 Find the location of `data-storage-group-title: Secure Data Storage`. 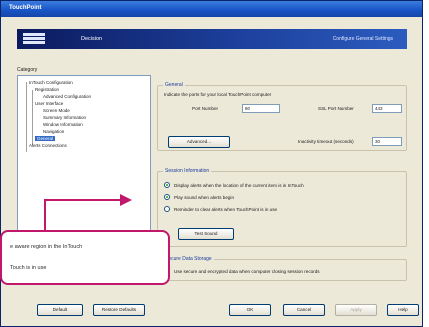

data-storage-group-title: Secure Data Storage is located at coordinates (188, 259).